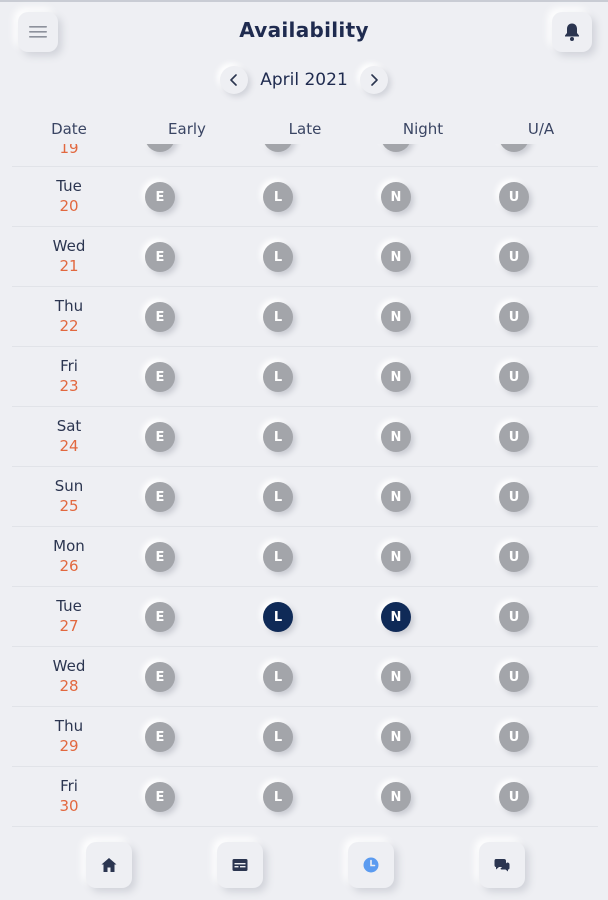  I want to click on column-header-date: Date, so click(69, 129).